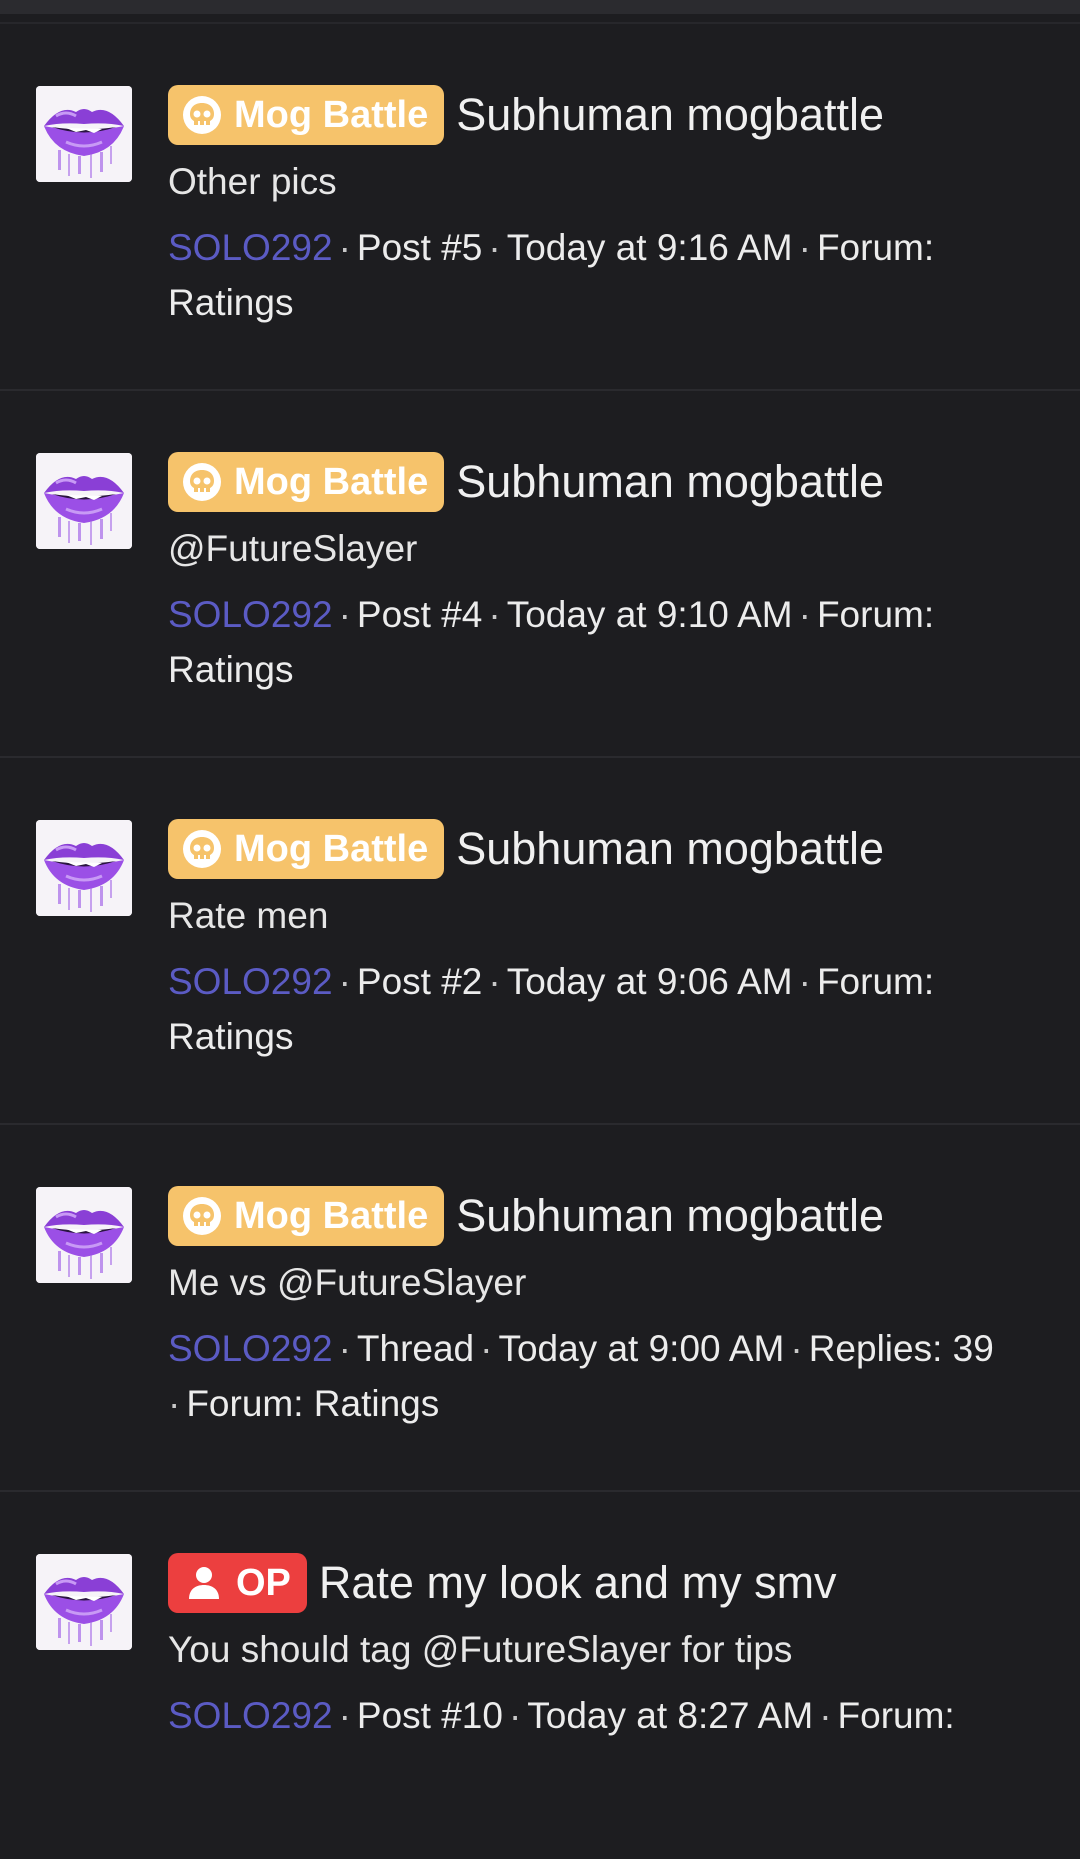  I want to click on post-time: Today at 9:10 AM, so click(649, 614).